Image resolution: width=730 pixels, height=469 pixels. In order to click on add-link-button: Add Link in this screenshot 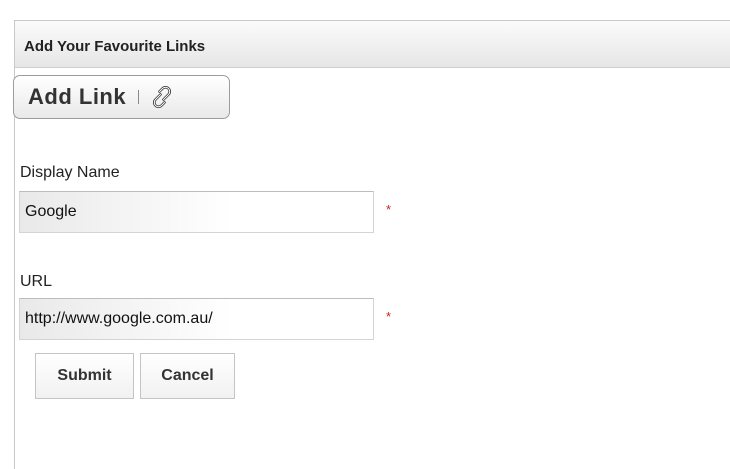, I will do `click(121, 97)`.